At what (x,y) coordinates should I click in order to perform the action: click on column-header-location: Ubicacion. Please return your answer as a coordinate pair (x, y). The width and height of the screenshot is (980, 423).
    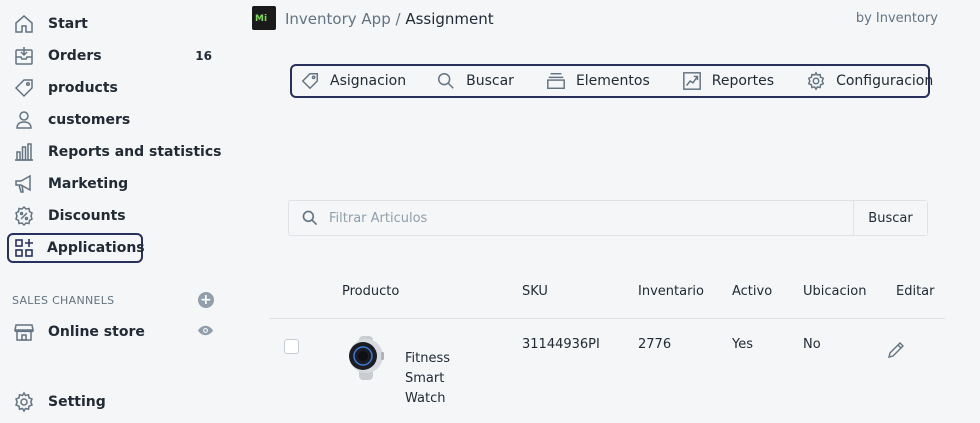
    Looking at the image, I should click on (834, 291).